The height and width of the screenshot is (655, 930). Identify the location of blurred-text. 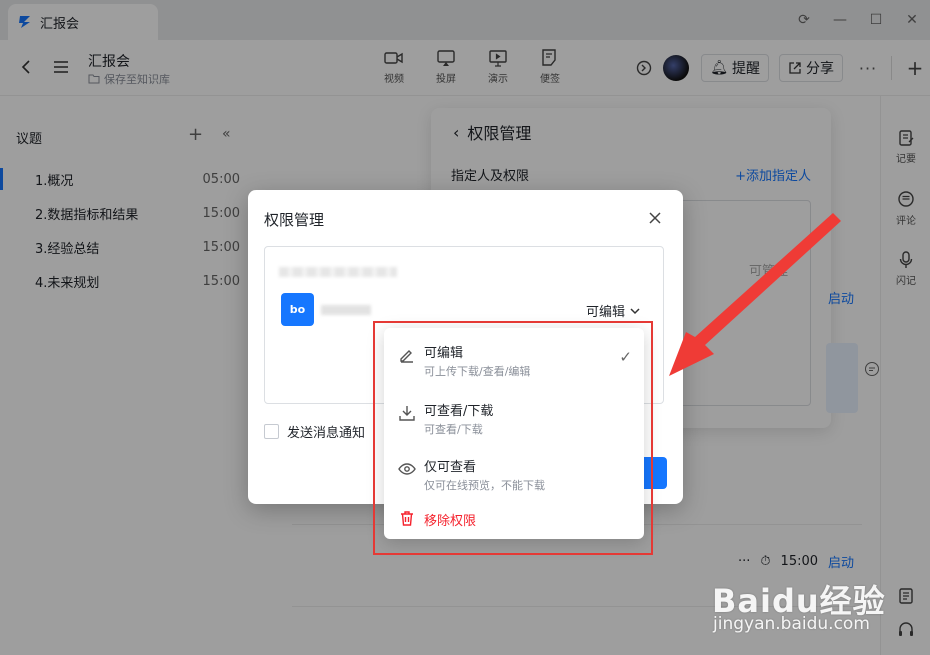
(338, 272).